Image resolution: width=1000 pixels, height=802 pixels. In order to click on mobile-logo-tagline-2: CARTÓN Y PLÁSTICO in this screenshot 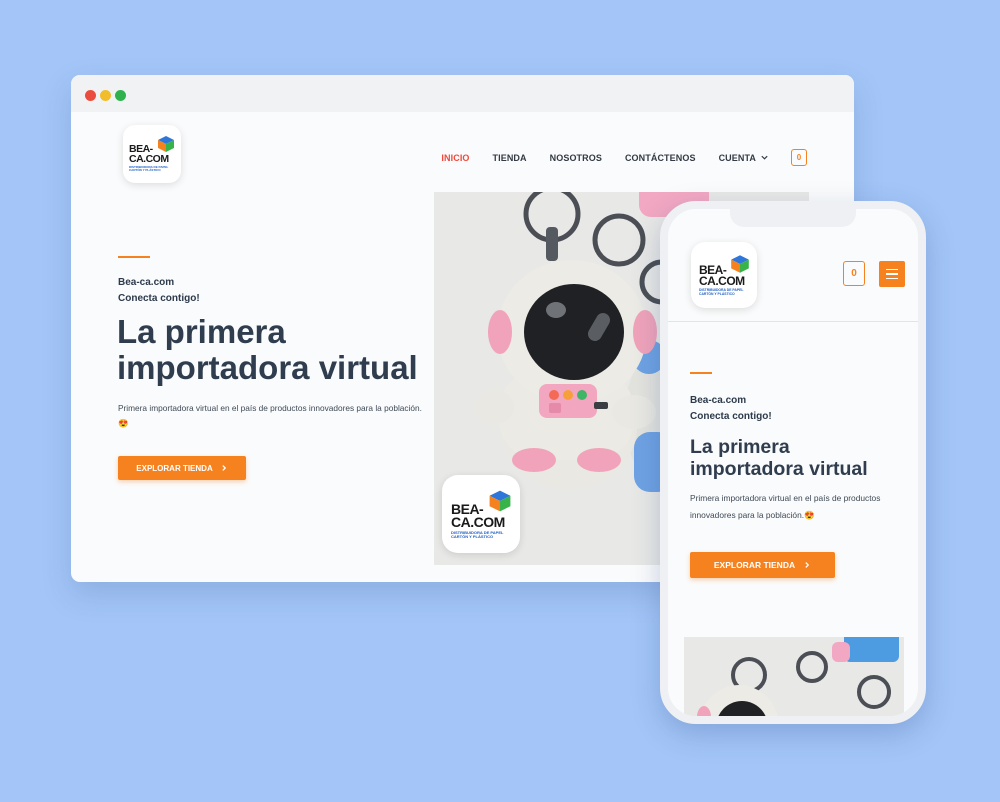, I will do `click(717, 293)`.